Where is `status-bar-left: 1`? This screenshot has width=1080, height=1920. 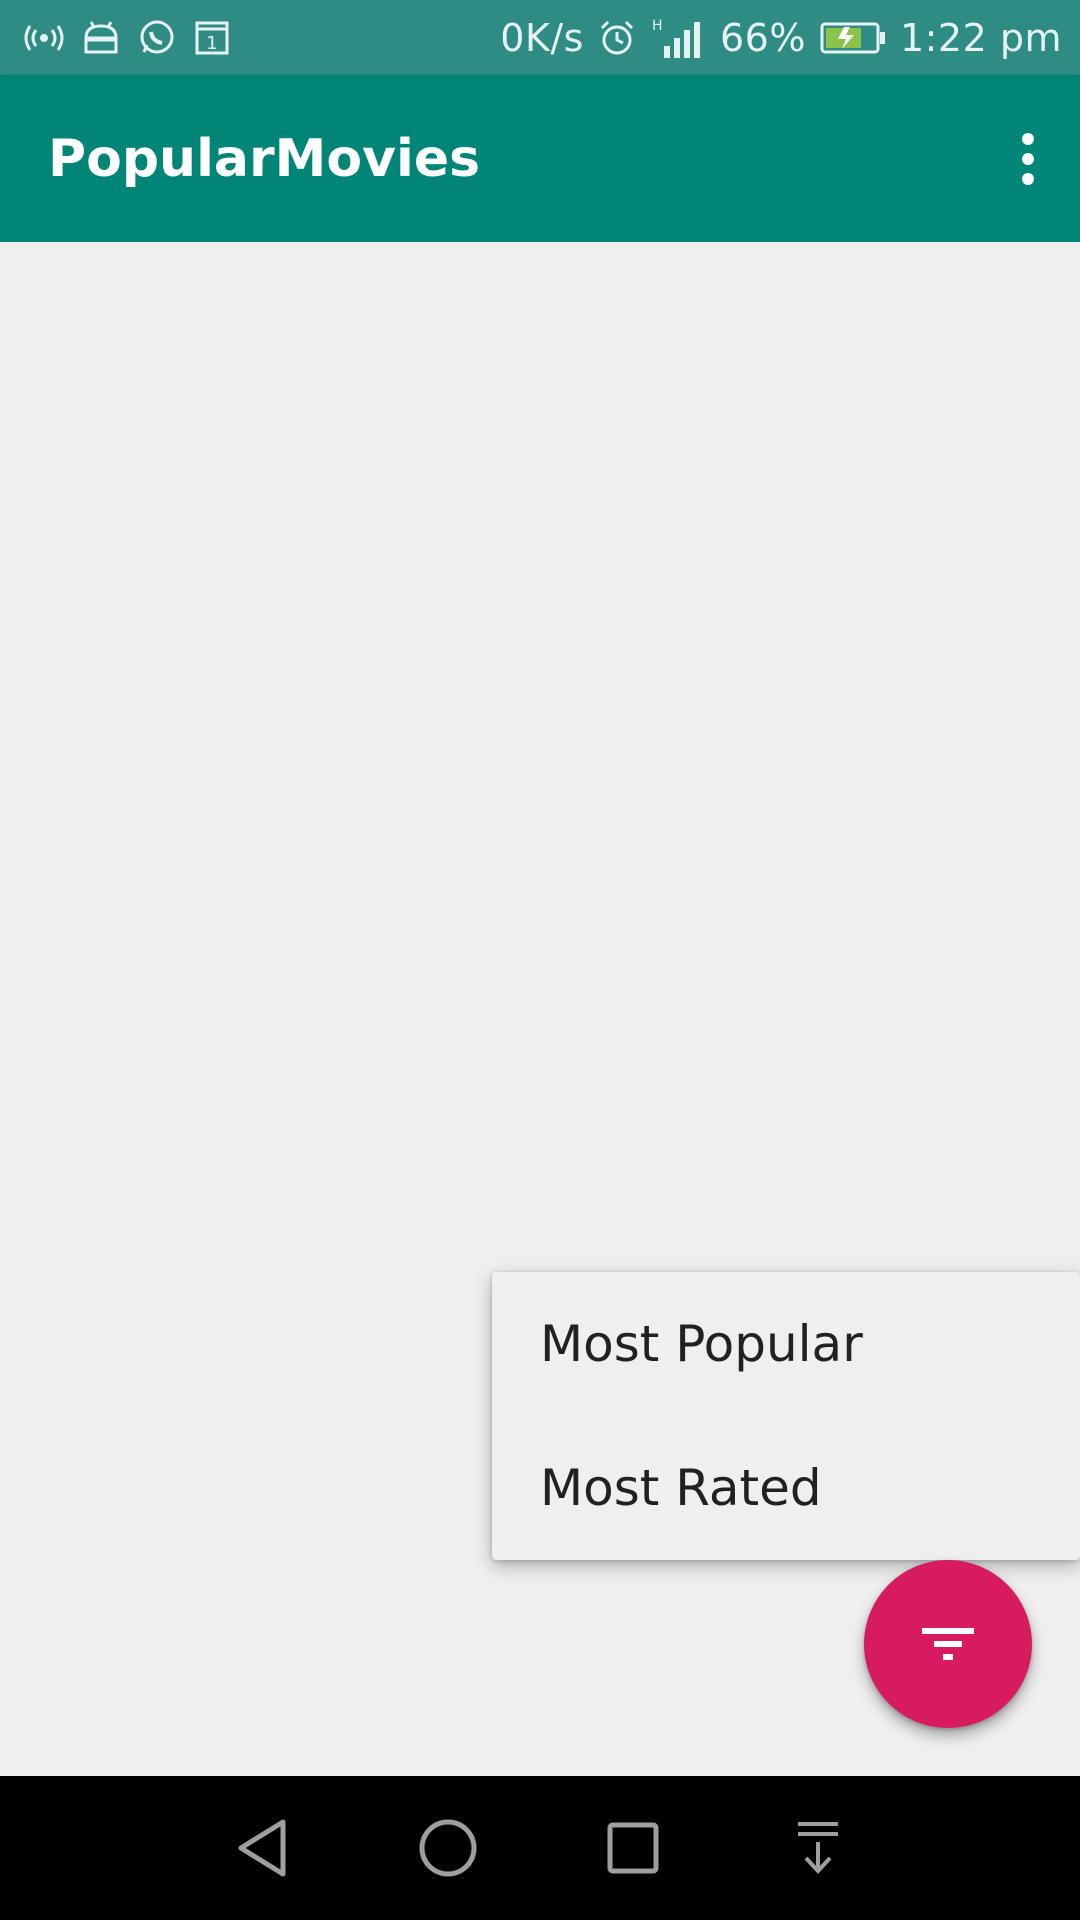
status-bar-left: 1 is located at coordinates (136, 38).